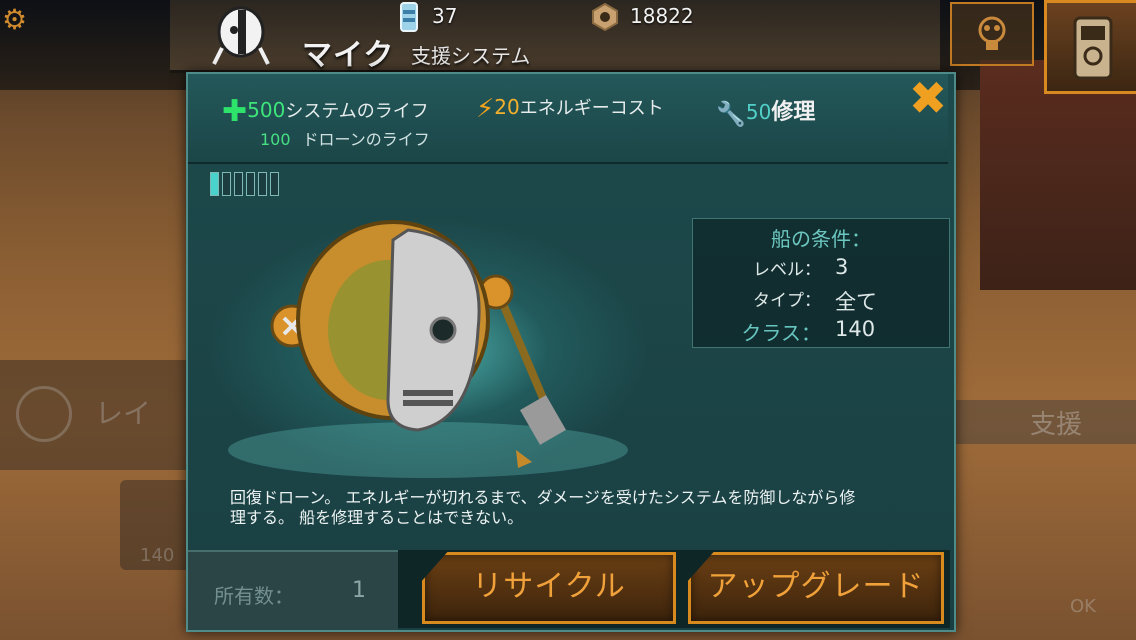  What do you see at coordinates (928, 99) in the screenshot?
I see `close-button: ✖` at bounding box center [928, 99].